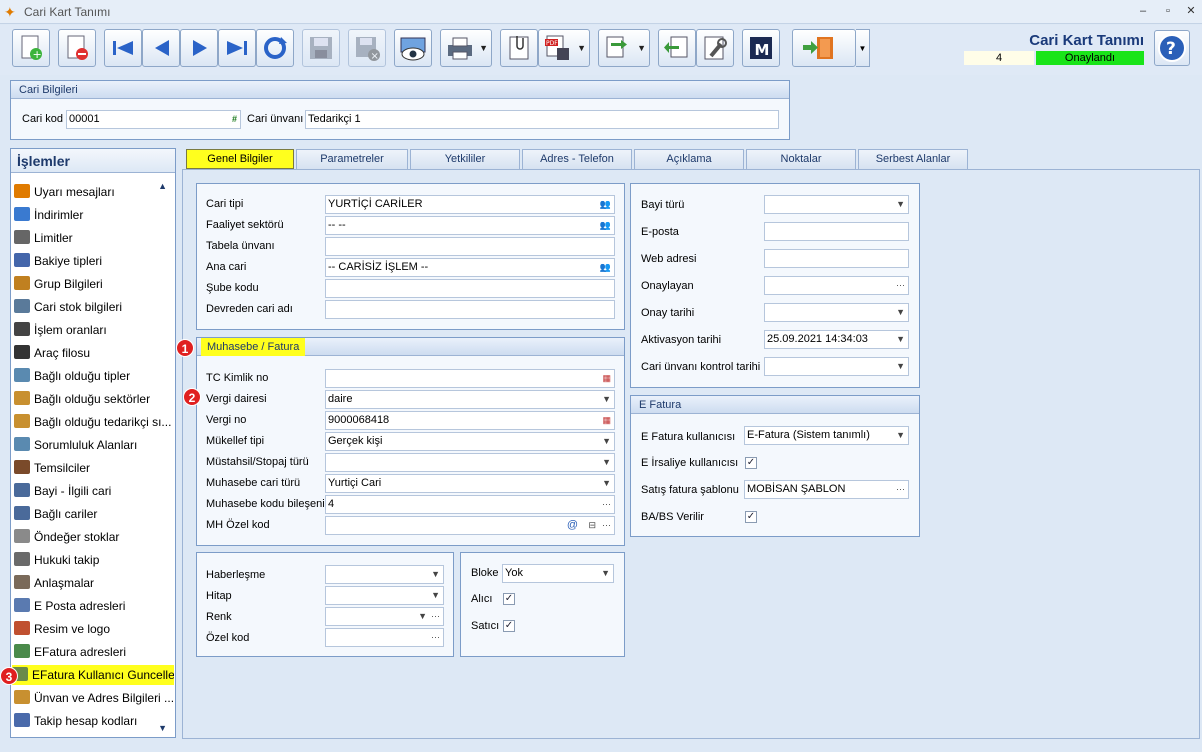 Image resolution: width=1202 pixels, height=752 pixels. Describe the element at coordinates (624, 48) in the screenshot. I see `export-button: ▼` at that location.